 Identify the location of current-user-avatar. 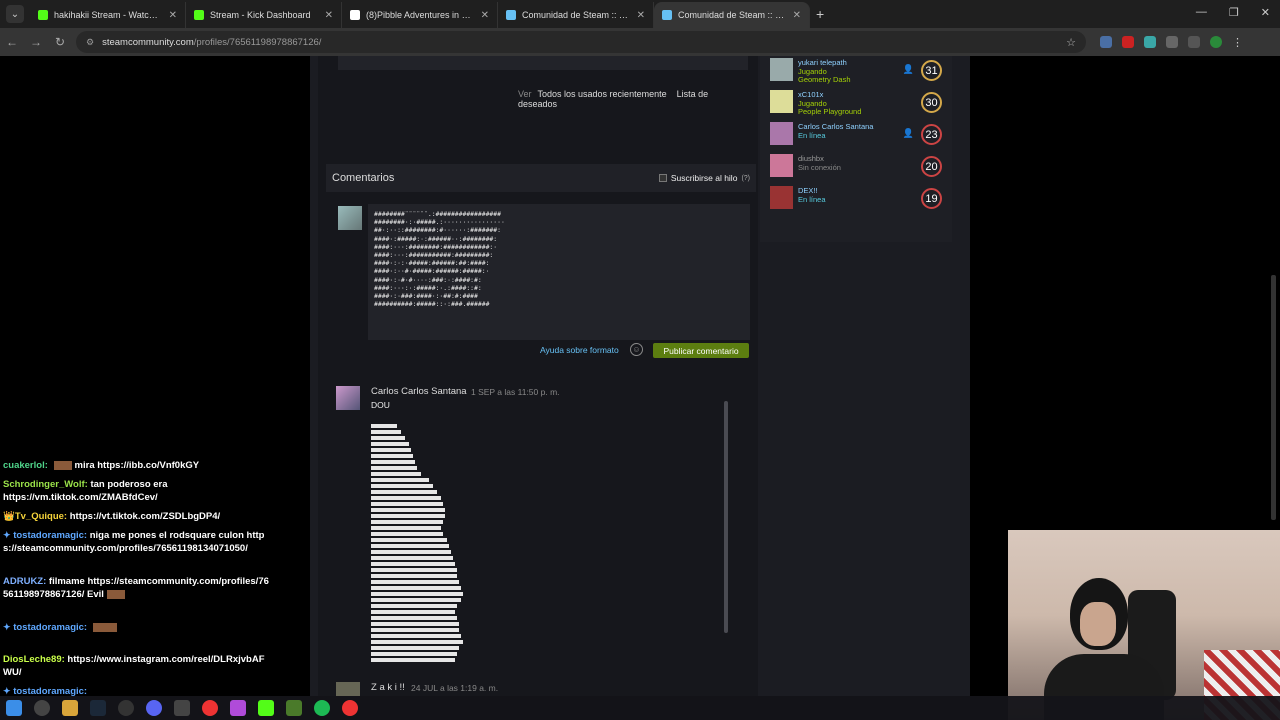
(350, 218).